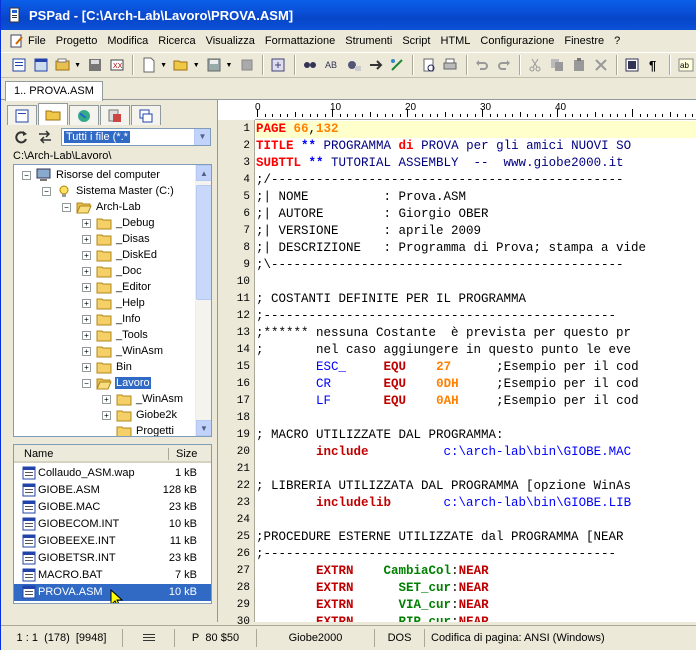  What do you see at coordinates (476, 299) in the screenshot?
I see `code-line: ; COSTANTI DEFINITE PER IL PROGRAMMA` at bounding box center [476, 299].